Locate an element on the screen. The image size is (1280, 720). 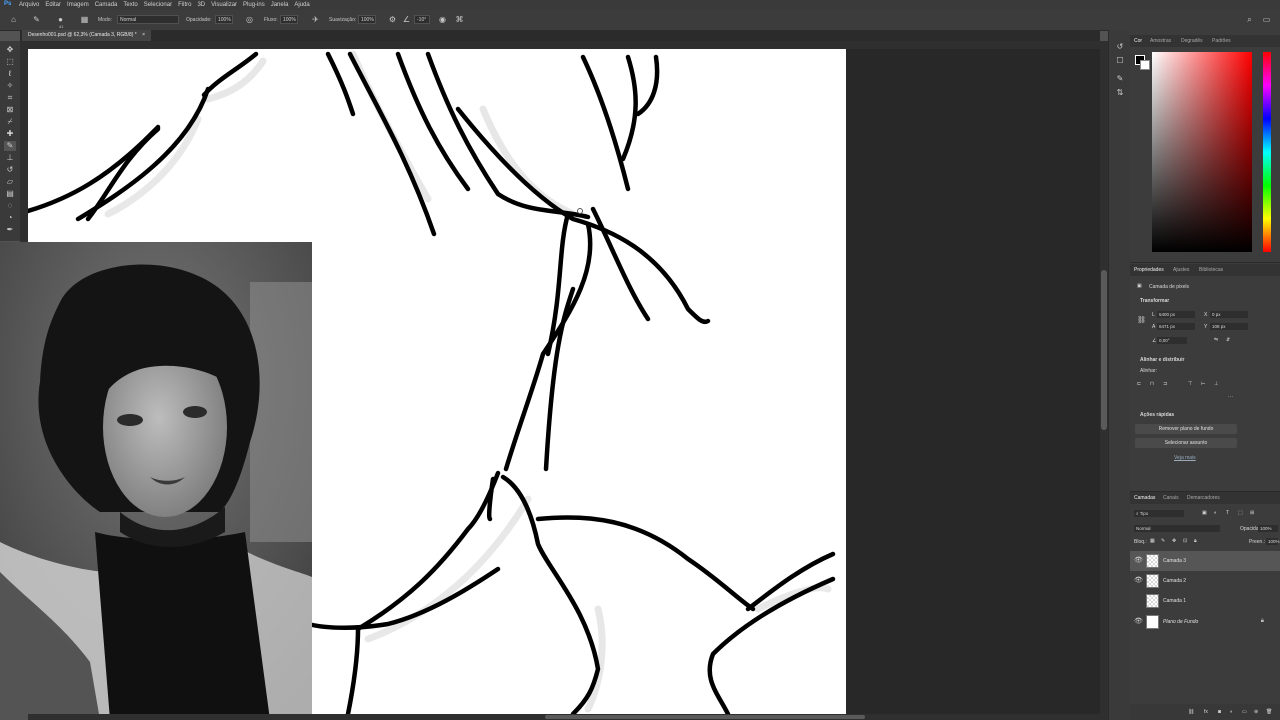
tab-gradients: Degradês is located at coordinates (1192, 41).